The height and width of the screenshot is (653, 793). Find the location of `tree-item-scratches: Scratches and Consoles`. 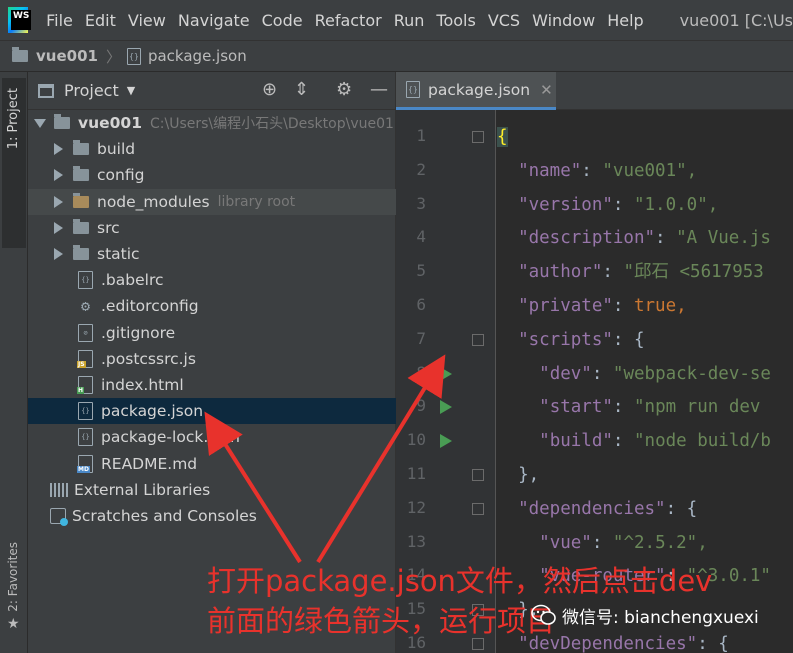

tree-item-scratches: Scratches and Consoles is located at coordinates (212, 516).